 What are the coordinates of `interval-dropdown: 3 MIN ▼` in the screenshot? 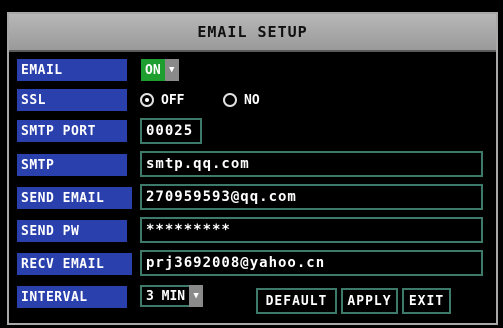 It's located at (172, 296).